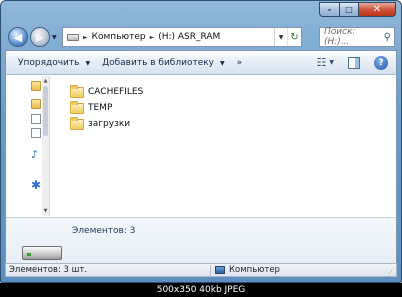 This screenshot has width=402, height=297. I want to click on list-item: TEMP, so click(106, 108).